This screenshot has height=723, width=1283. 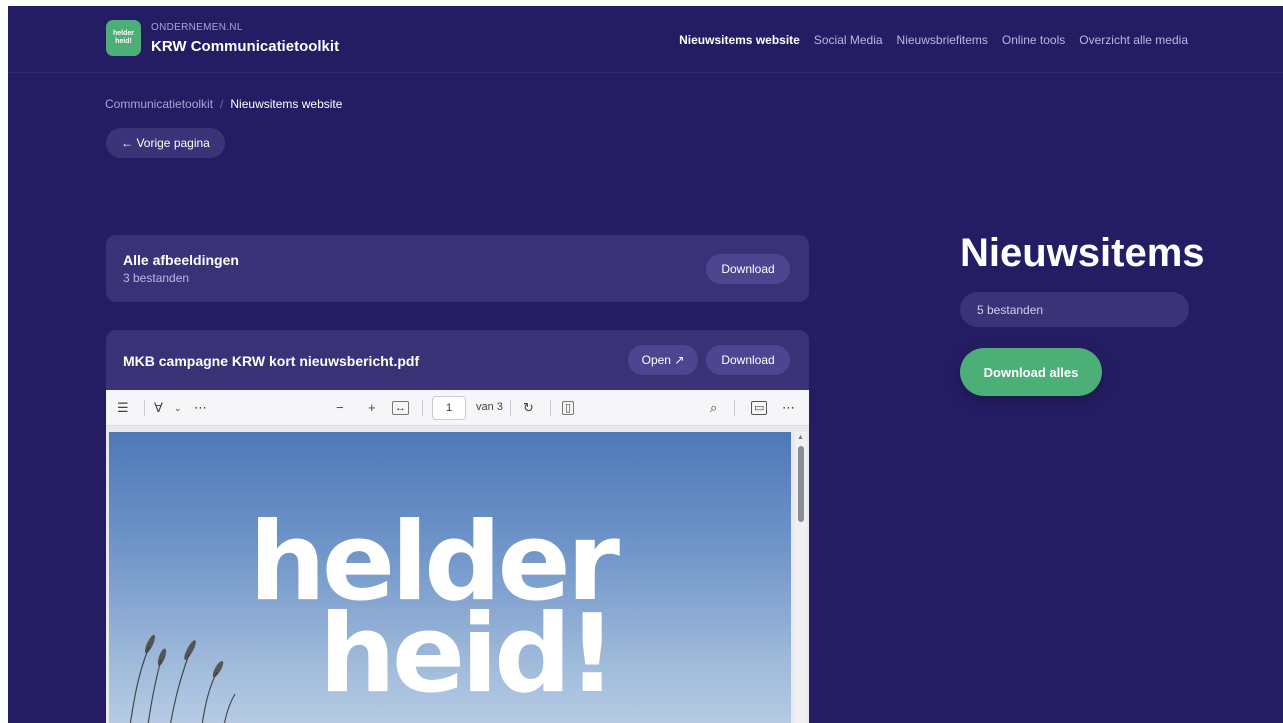 What do you see at coordinates (165, 143) in the screenshot?
I see `back-button: ← Vorige pagina` at bounding box center [165, 143].